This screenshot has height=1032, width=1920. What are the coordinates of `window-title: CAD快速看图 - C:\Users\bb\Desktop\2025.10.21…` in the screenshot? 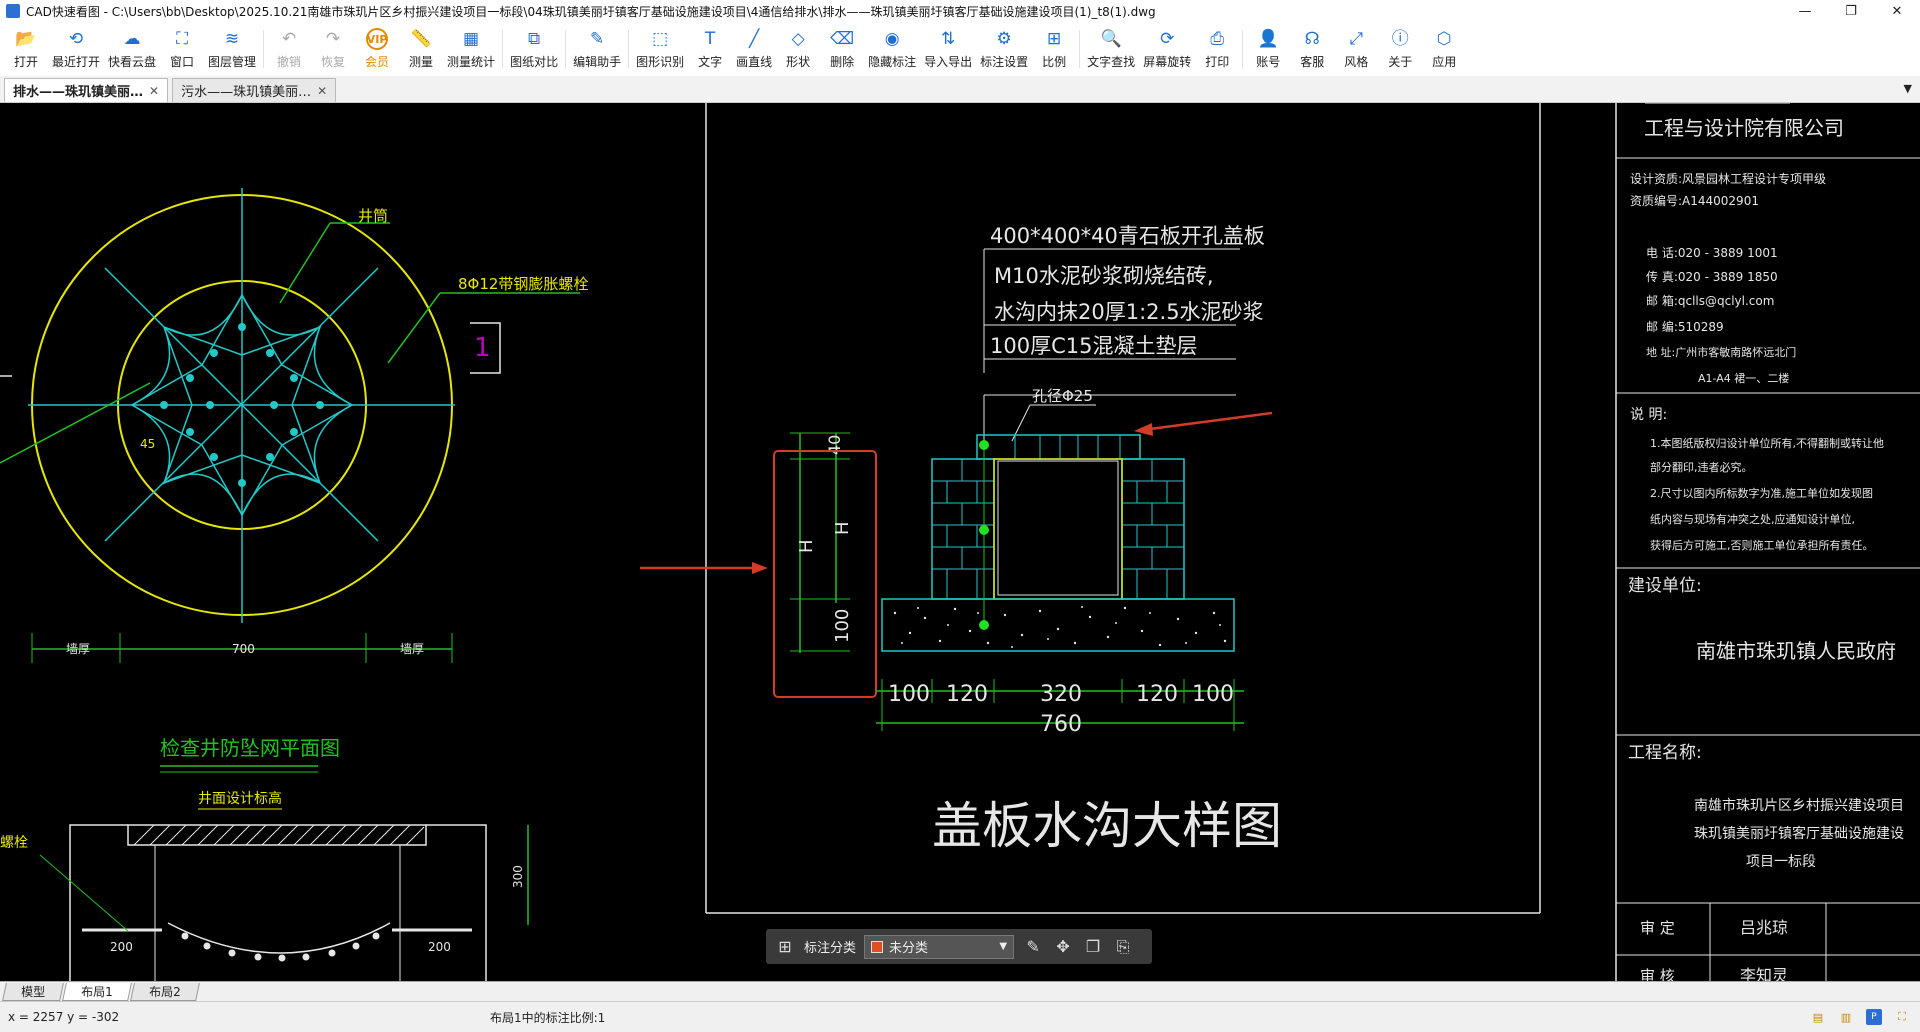 It's located at (591, 11).